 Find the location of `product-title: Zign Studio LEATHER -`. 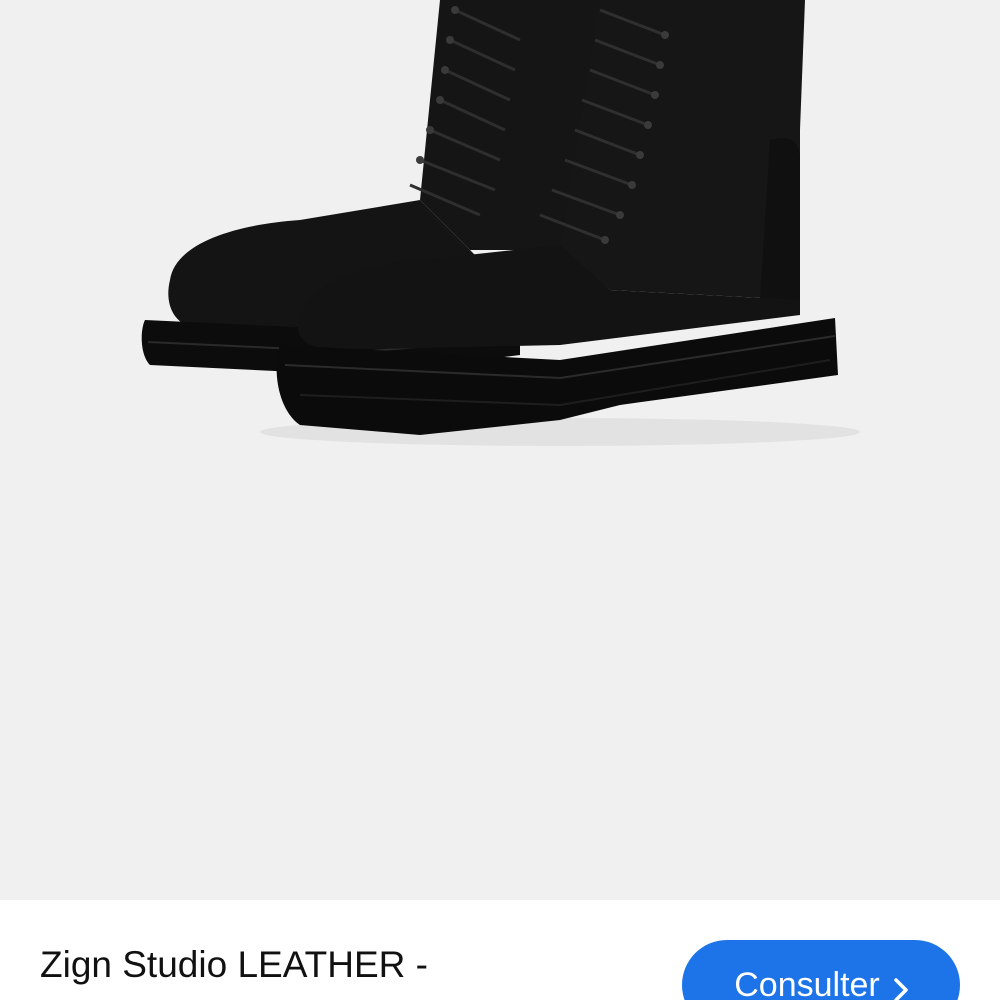

product-title: Zign Studio LEATHER - is located at coordinates (234, 964).